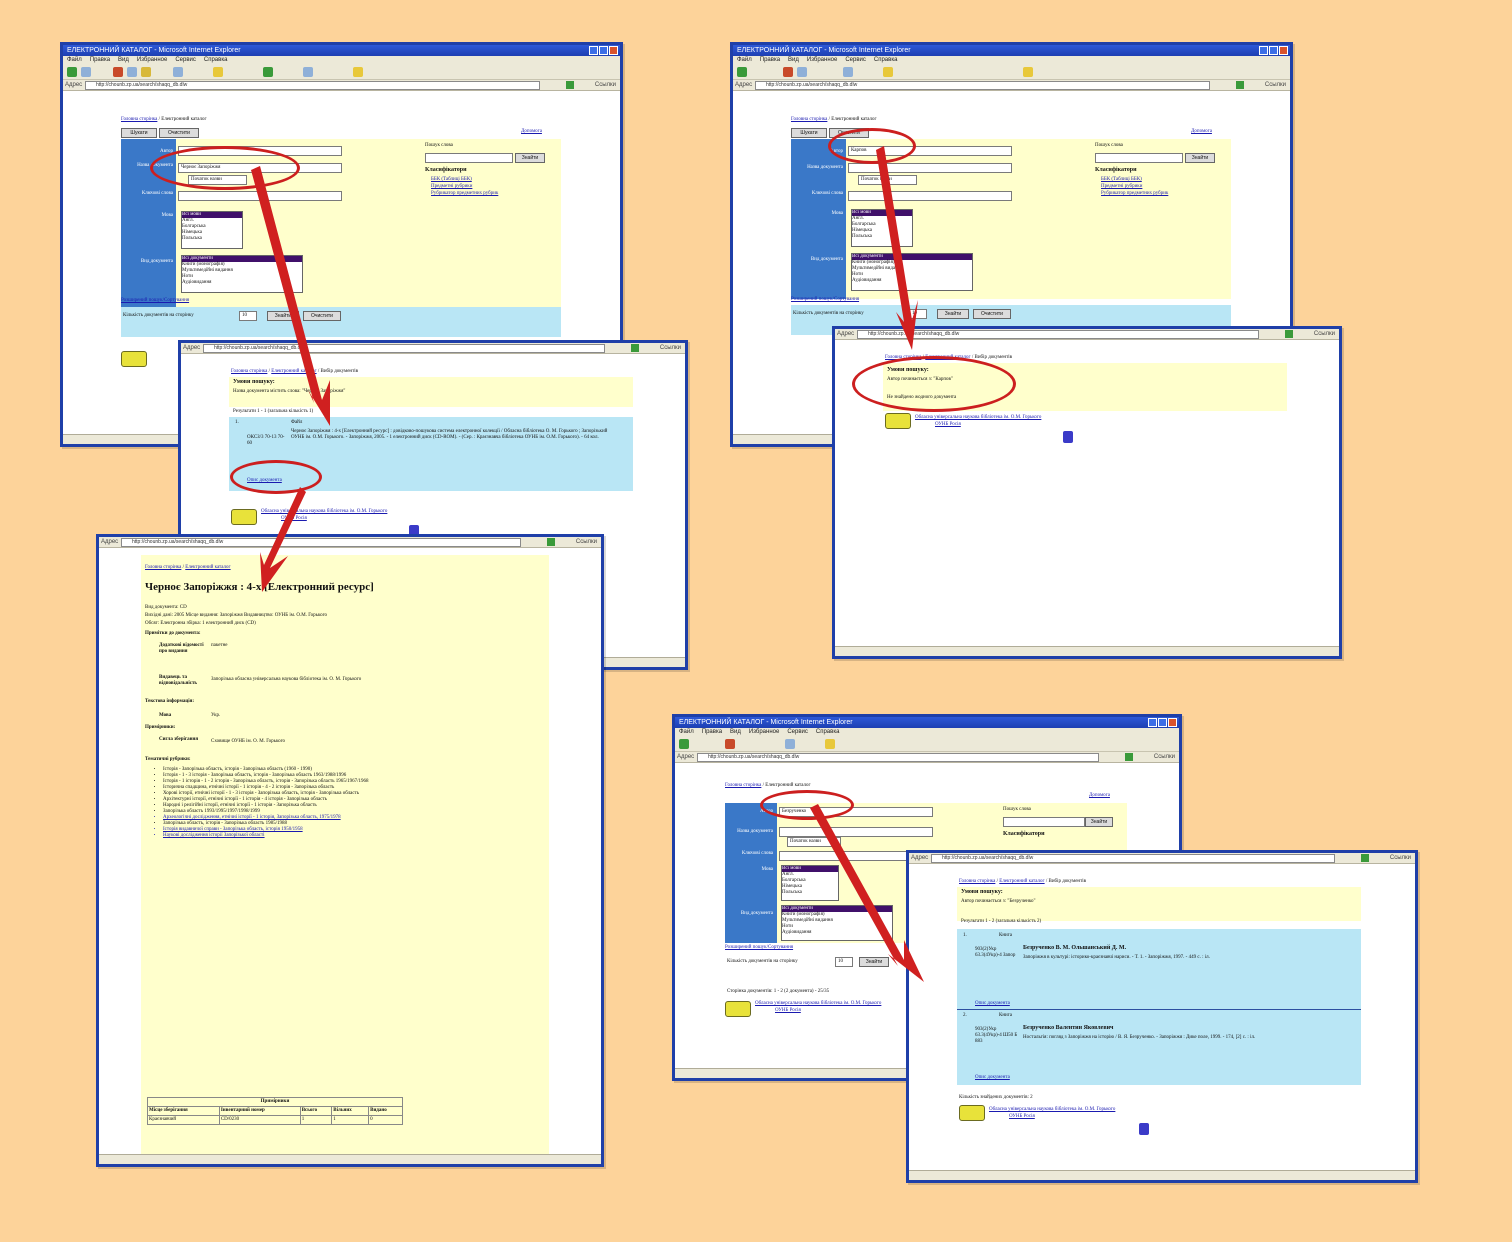 The width and height of the screenshot is (1512, 1242). What do you see at coordinates (146, 72) in the screenshot?
I see `home-icon` at bounding box center [146, 72].